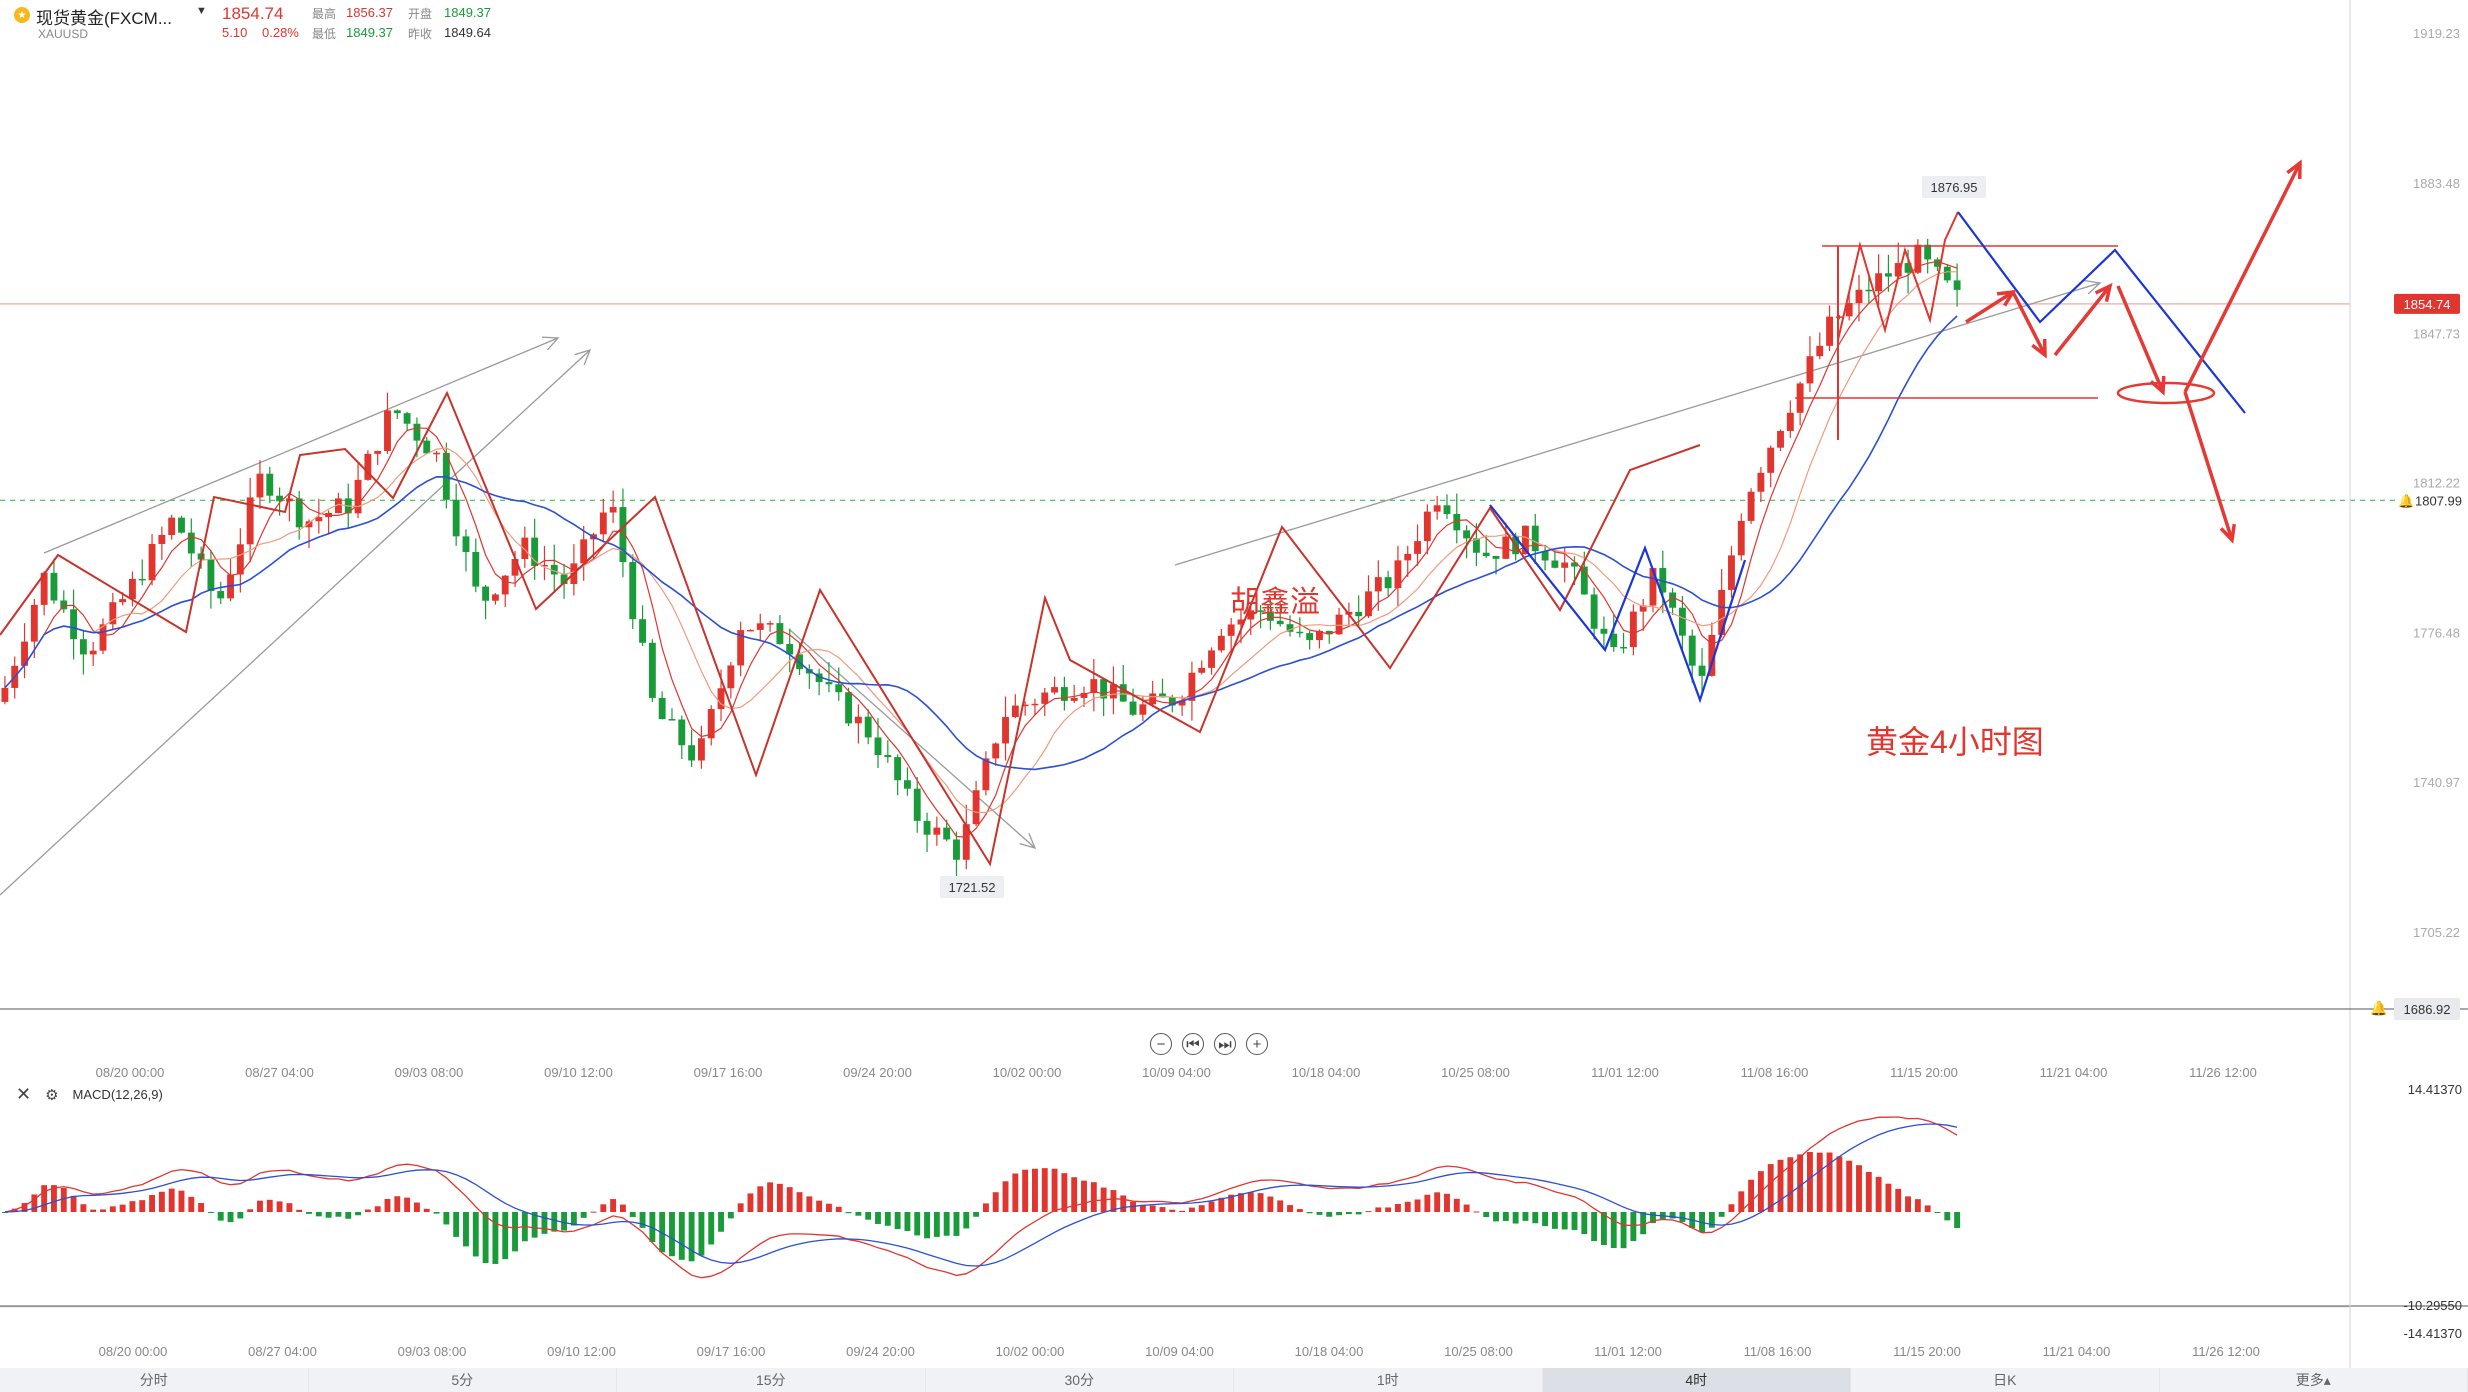 The image size is (2468, 1392). What do you see at coordinates (1193, 1044) in the screenshot?
I see `scroll-start-button: ⏮` at bounding box center [1193, 1044].